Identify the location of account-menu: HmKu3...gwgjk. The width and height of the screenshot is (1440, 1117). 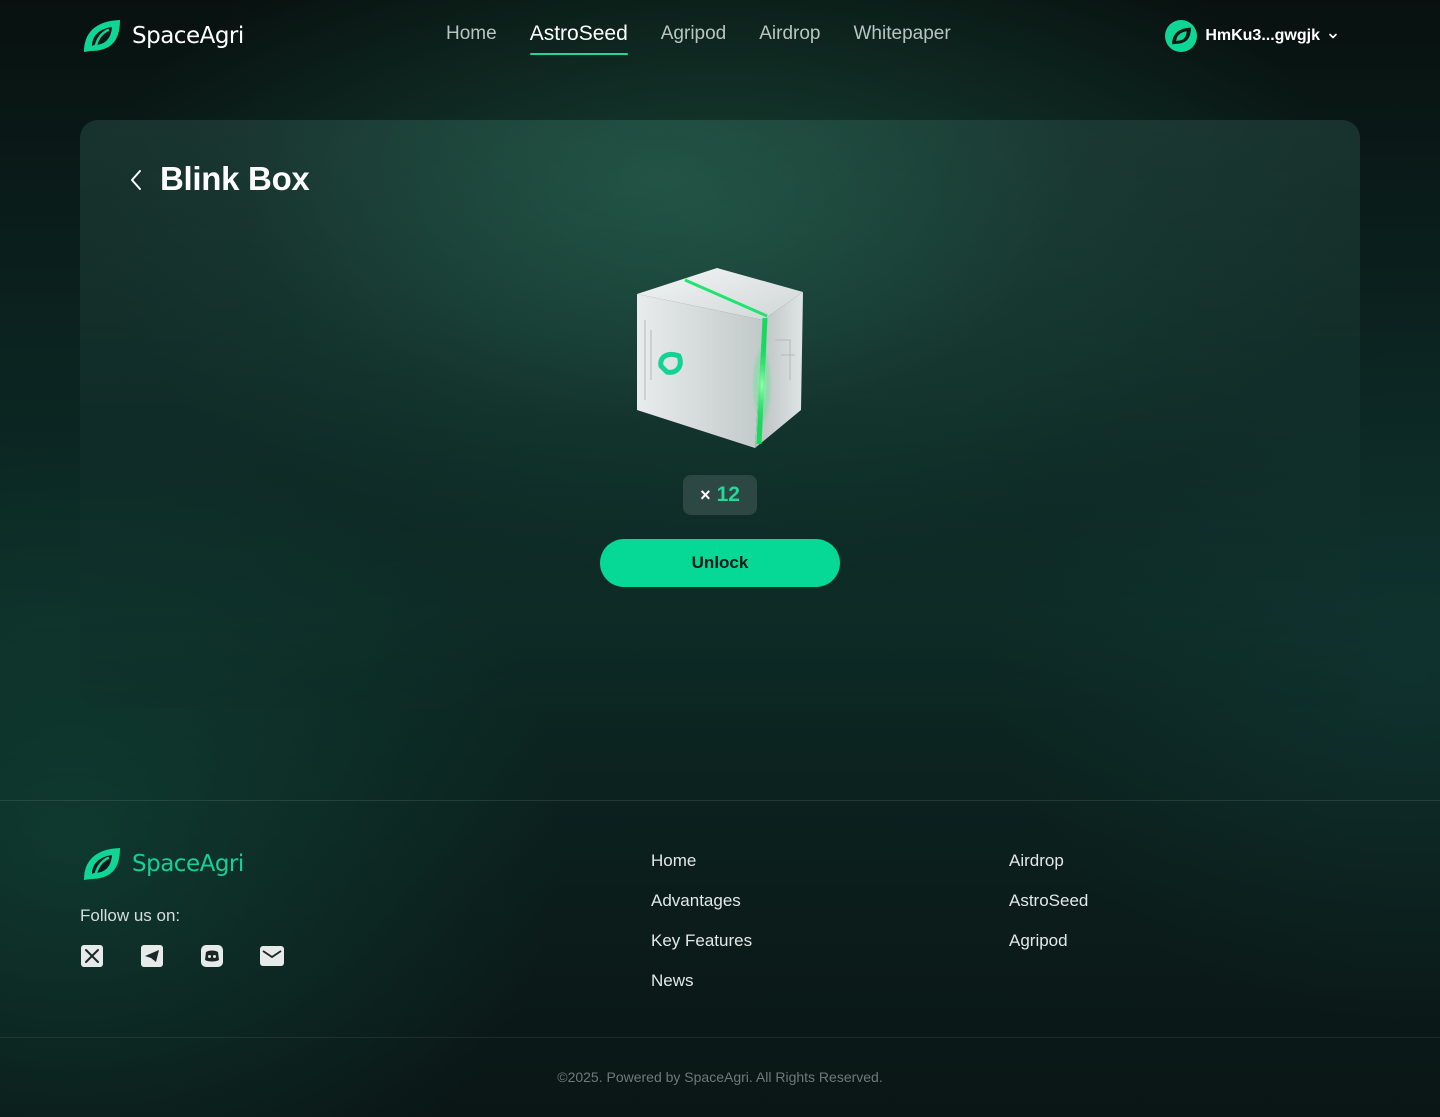
(1251, 36).